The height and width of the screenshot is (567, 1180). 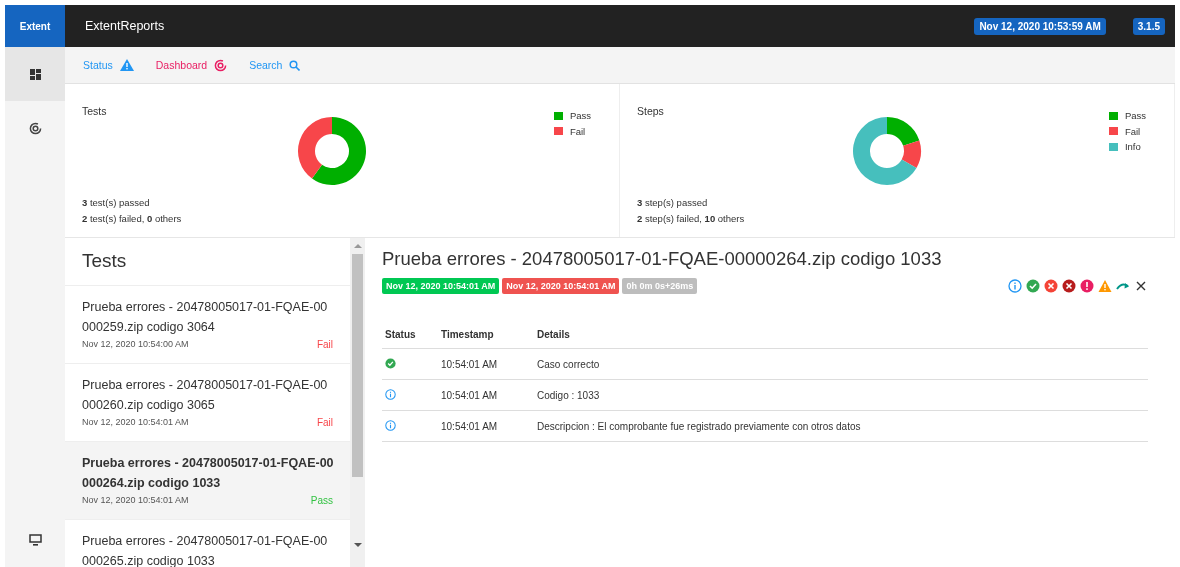 I want to click on list-heading: Tests, so click(x=207, y=262).